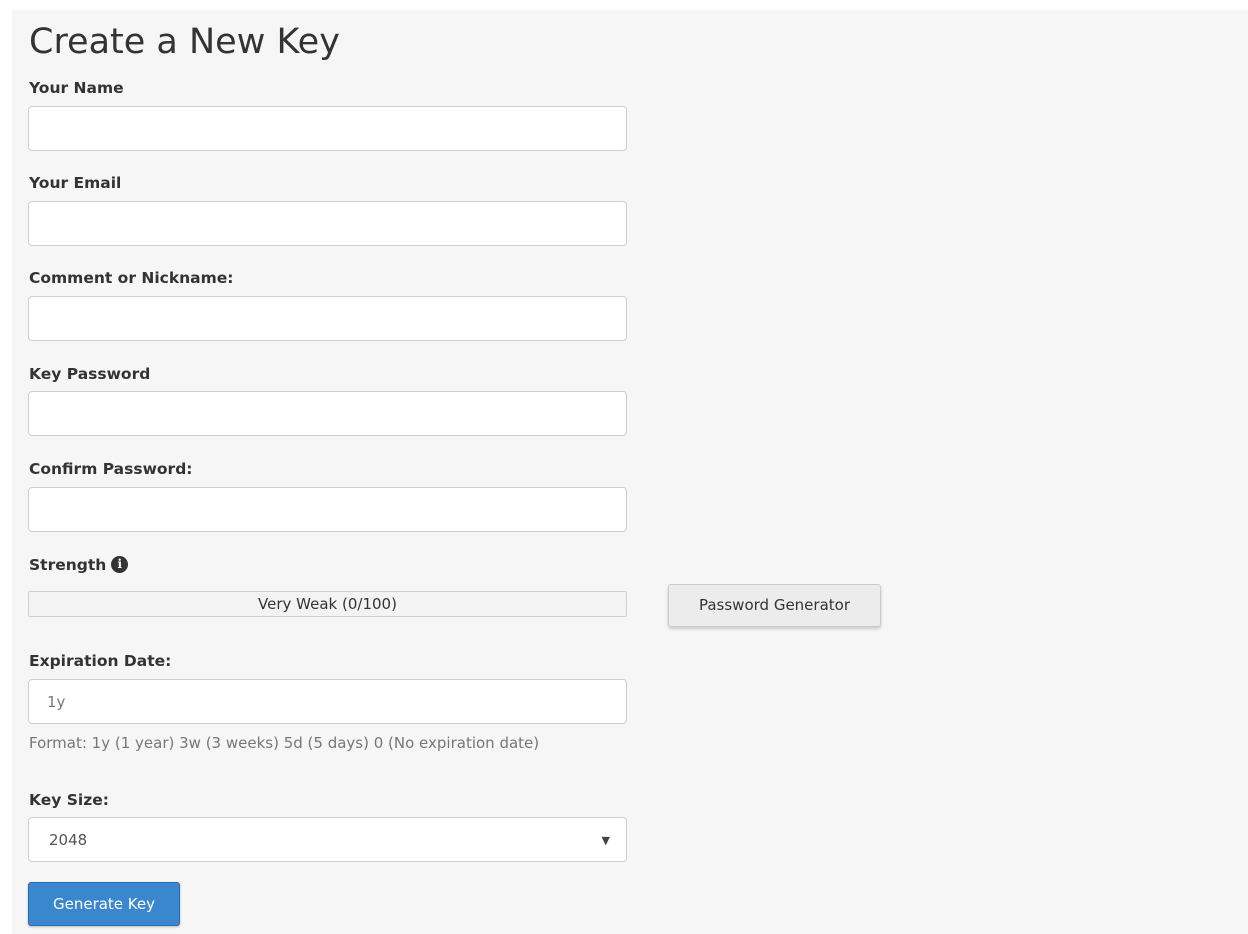 The image size is (1248, 934). I want to click on strength-label-row: Strength i, so click(79, 565).